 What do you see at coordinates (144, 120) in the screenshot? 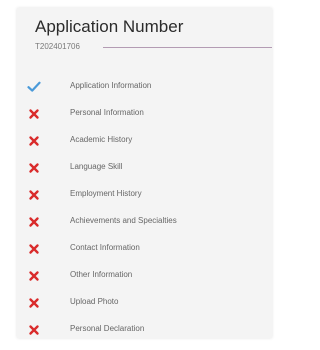
I see `step-item-personal-information: Personal Information` at bounding box center [144, 120].